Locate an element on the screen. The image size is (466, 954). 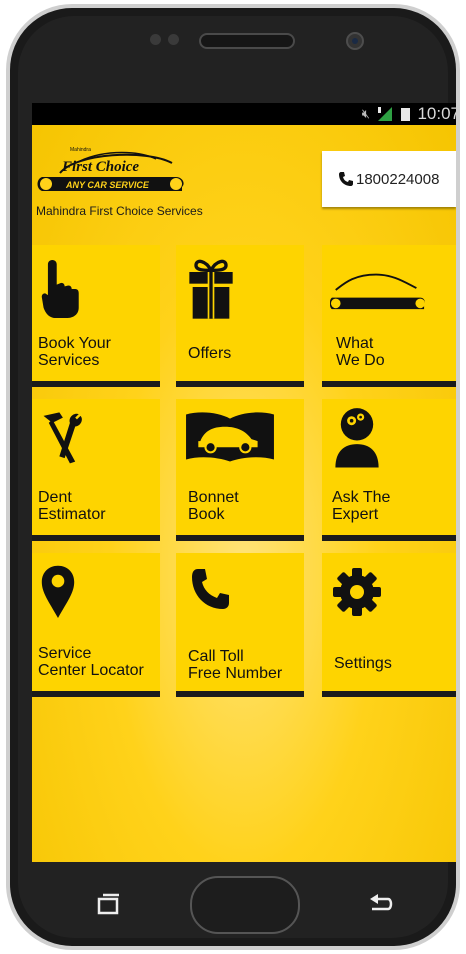
brand-text: Mahindra First Choice Services is located at coordinates (119, 211).